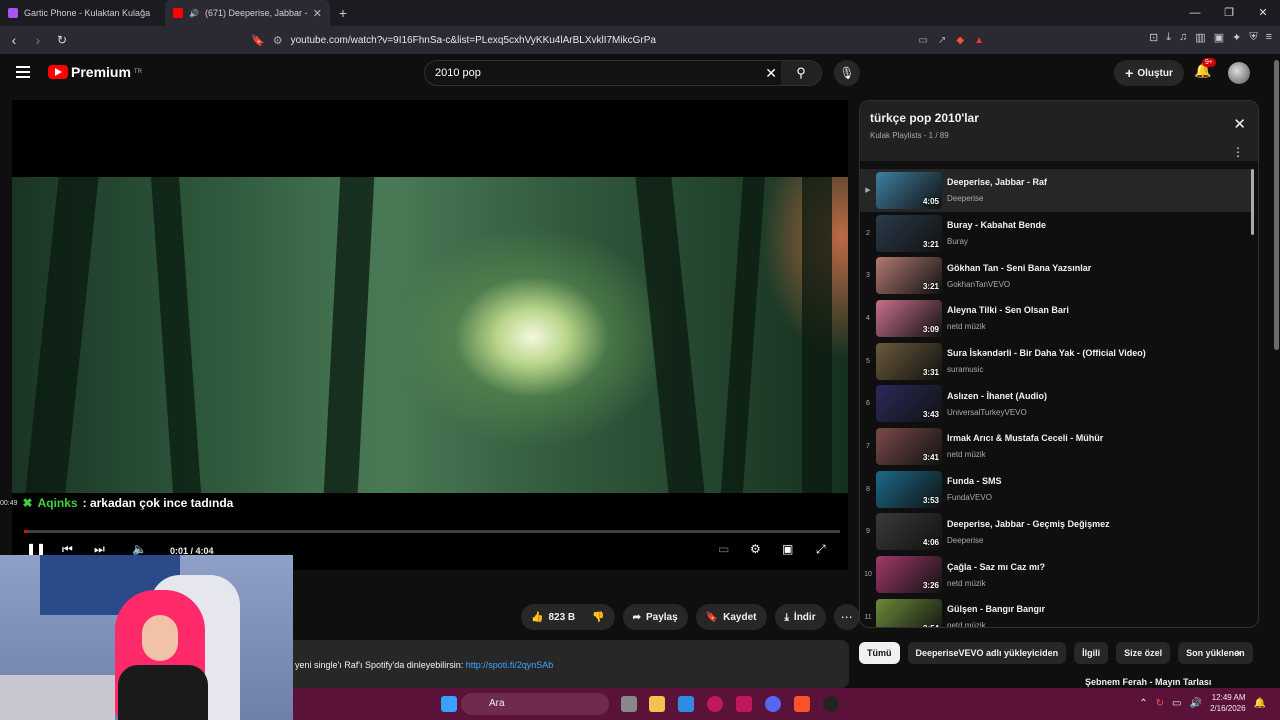  What do you see at coordinates (1143, 653) in the screenshot?
I see `filter-chip: Size özel` at bounding box center [1143, 653].